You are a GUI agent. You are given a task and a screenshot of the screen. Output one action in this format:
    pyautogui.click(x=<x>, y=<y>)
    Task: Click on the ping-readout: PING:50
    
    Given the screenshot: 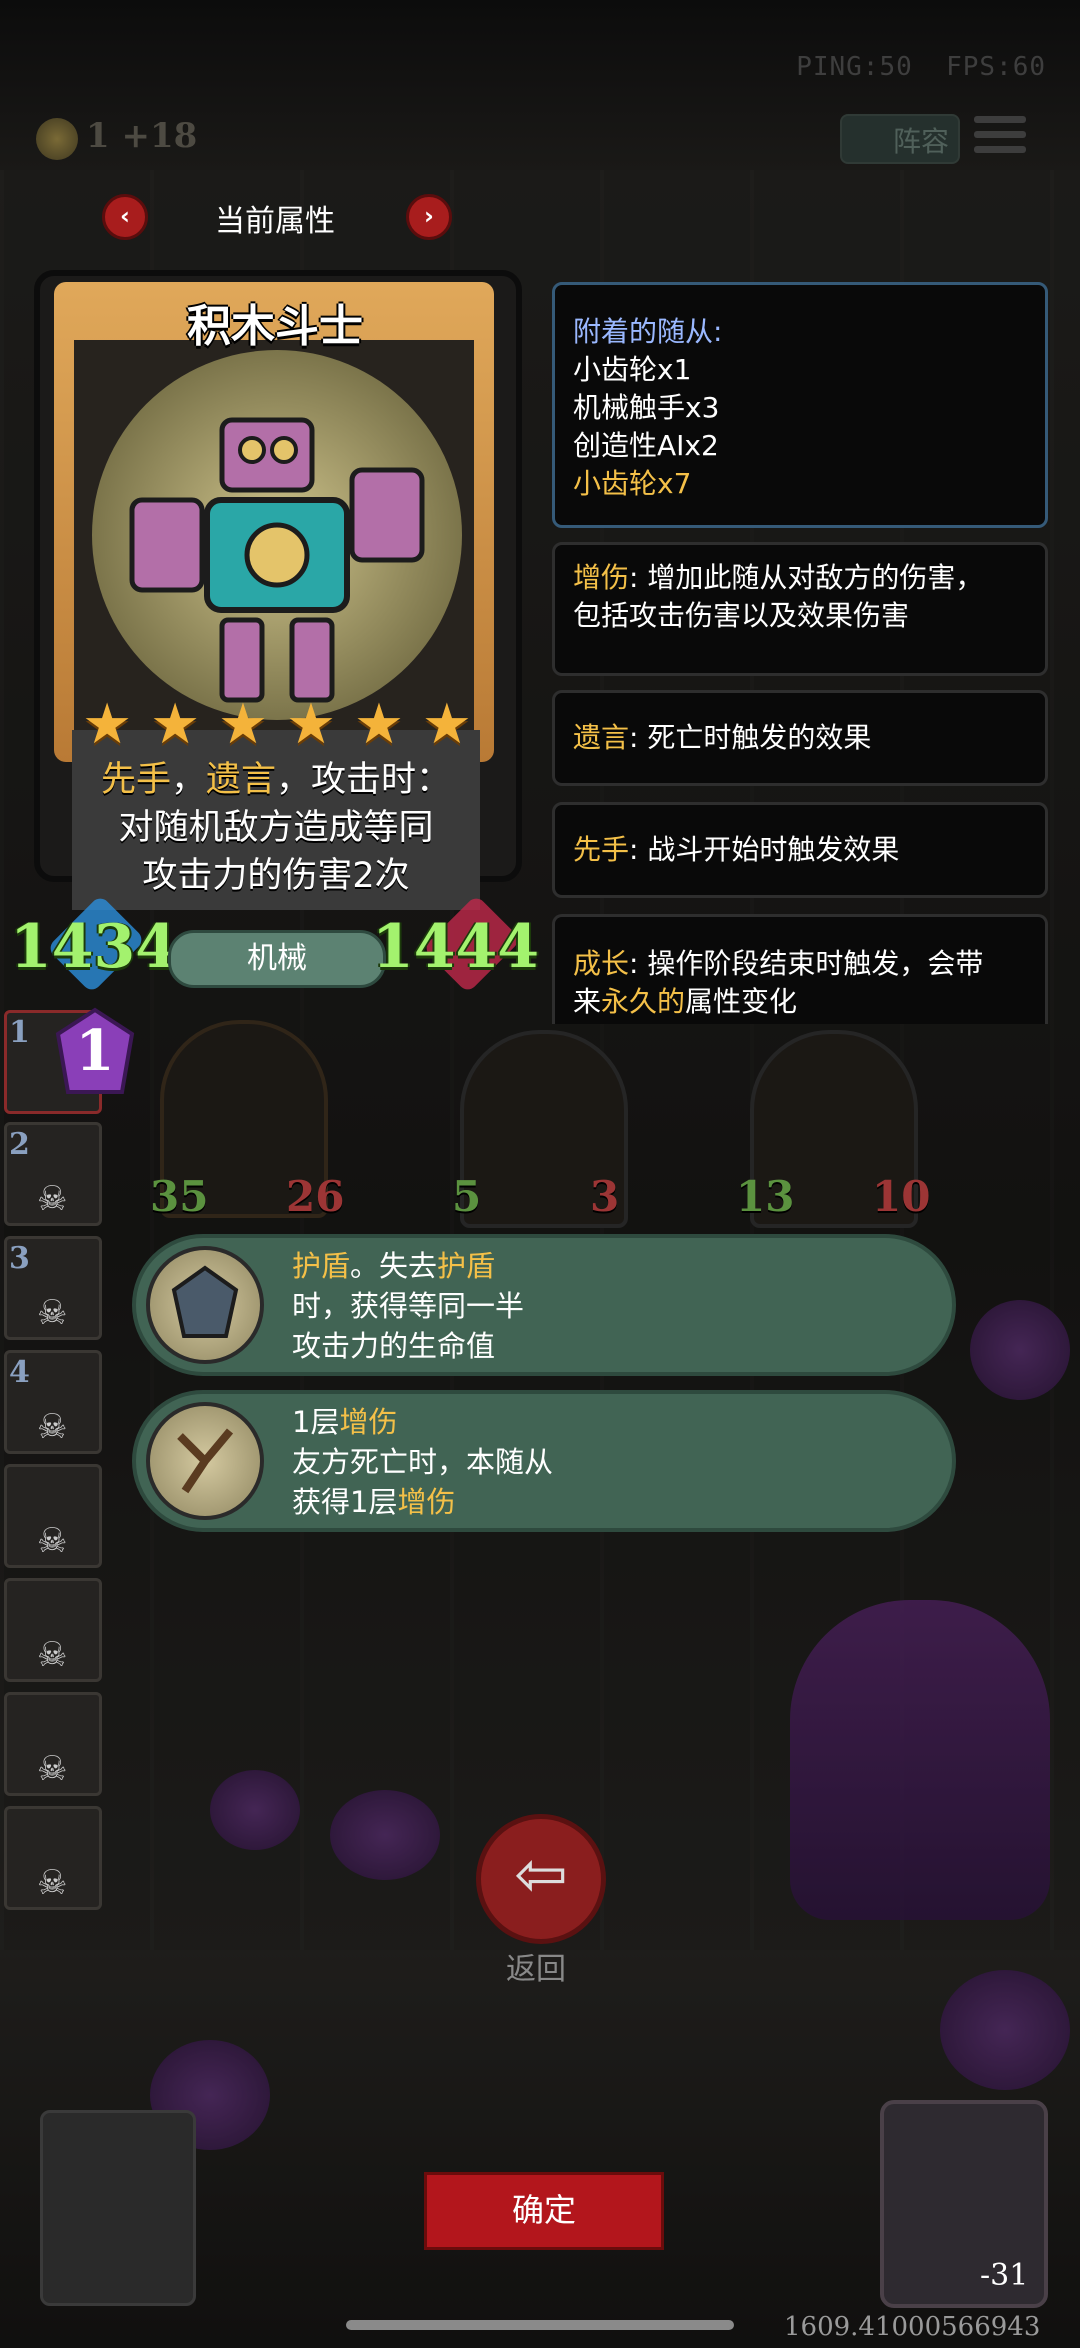 What is the action you would take?
    pyautogui.click(x=854, y=67)
    